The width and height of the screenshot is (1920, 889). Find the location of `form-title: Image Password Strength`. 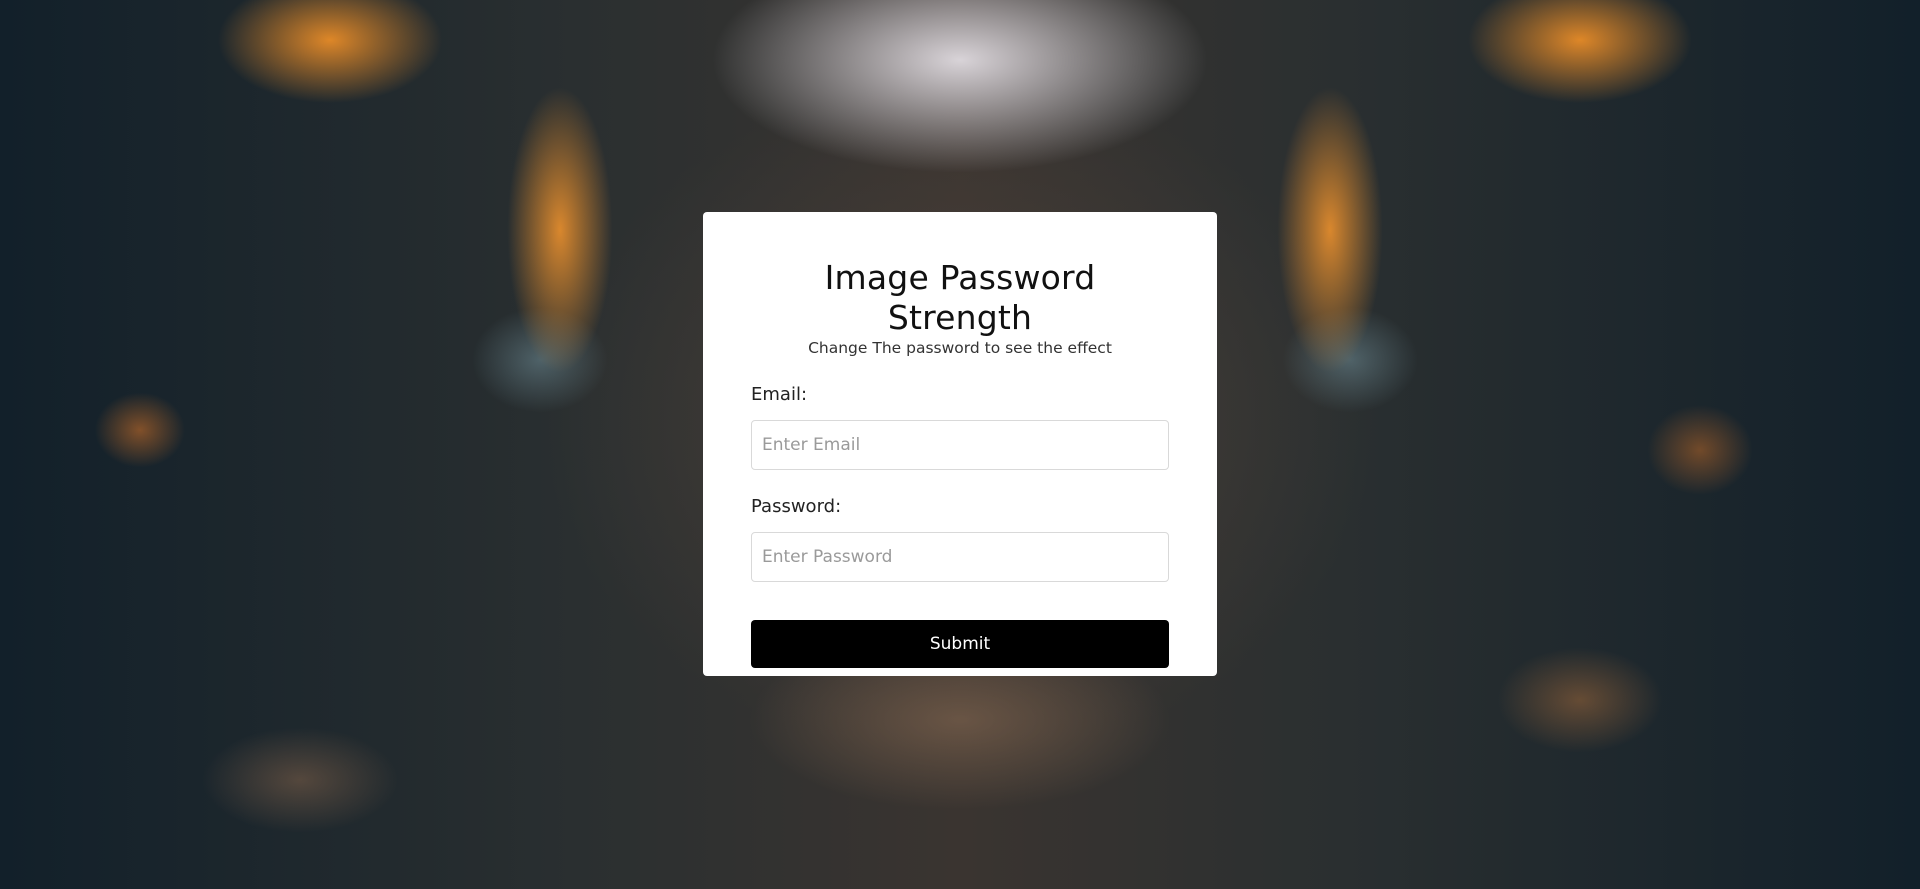

form-title: Image Password Strength is located at coordinates (960, 297).